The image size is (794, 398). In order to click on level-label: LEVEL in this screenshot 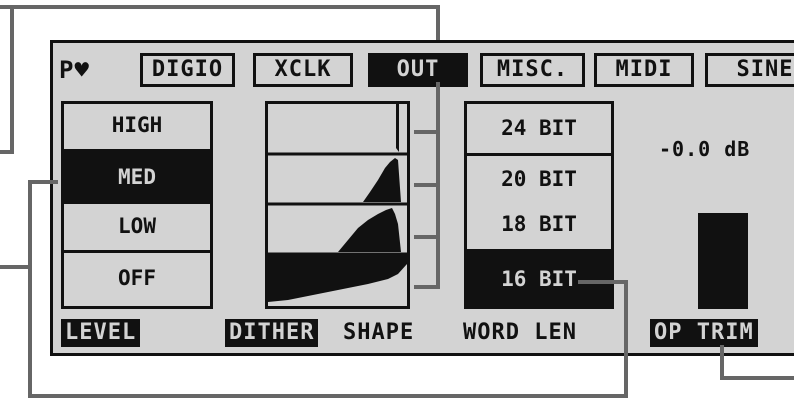, I will do `click(101, 333)`.